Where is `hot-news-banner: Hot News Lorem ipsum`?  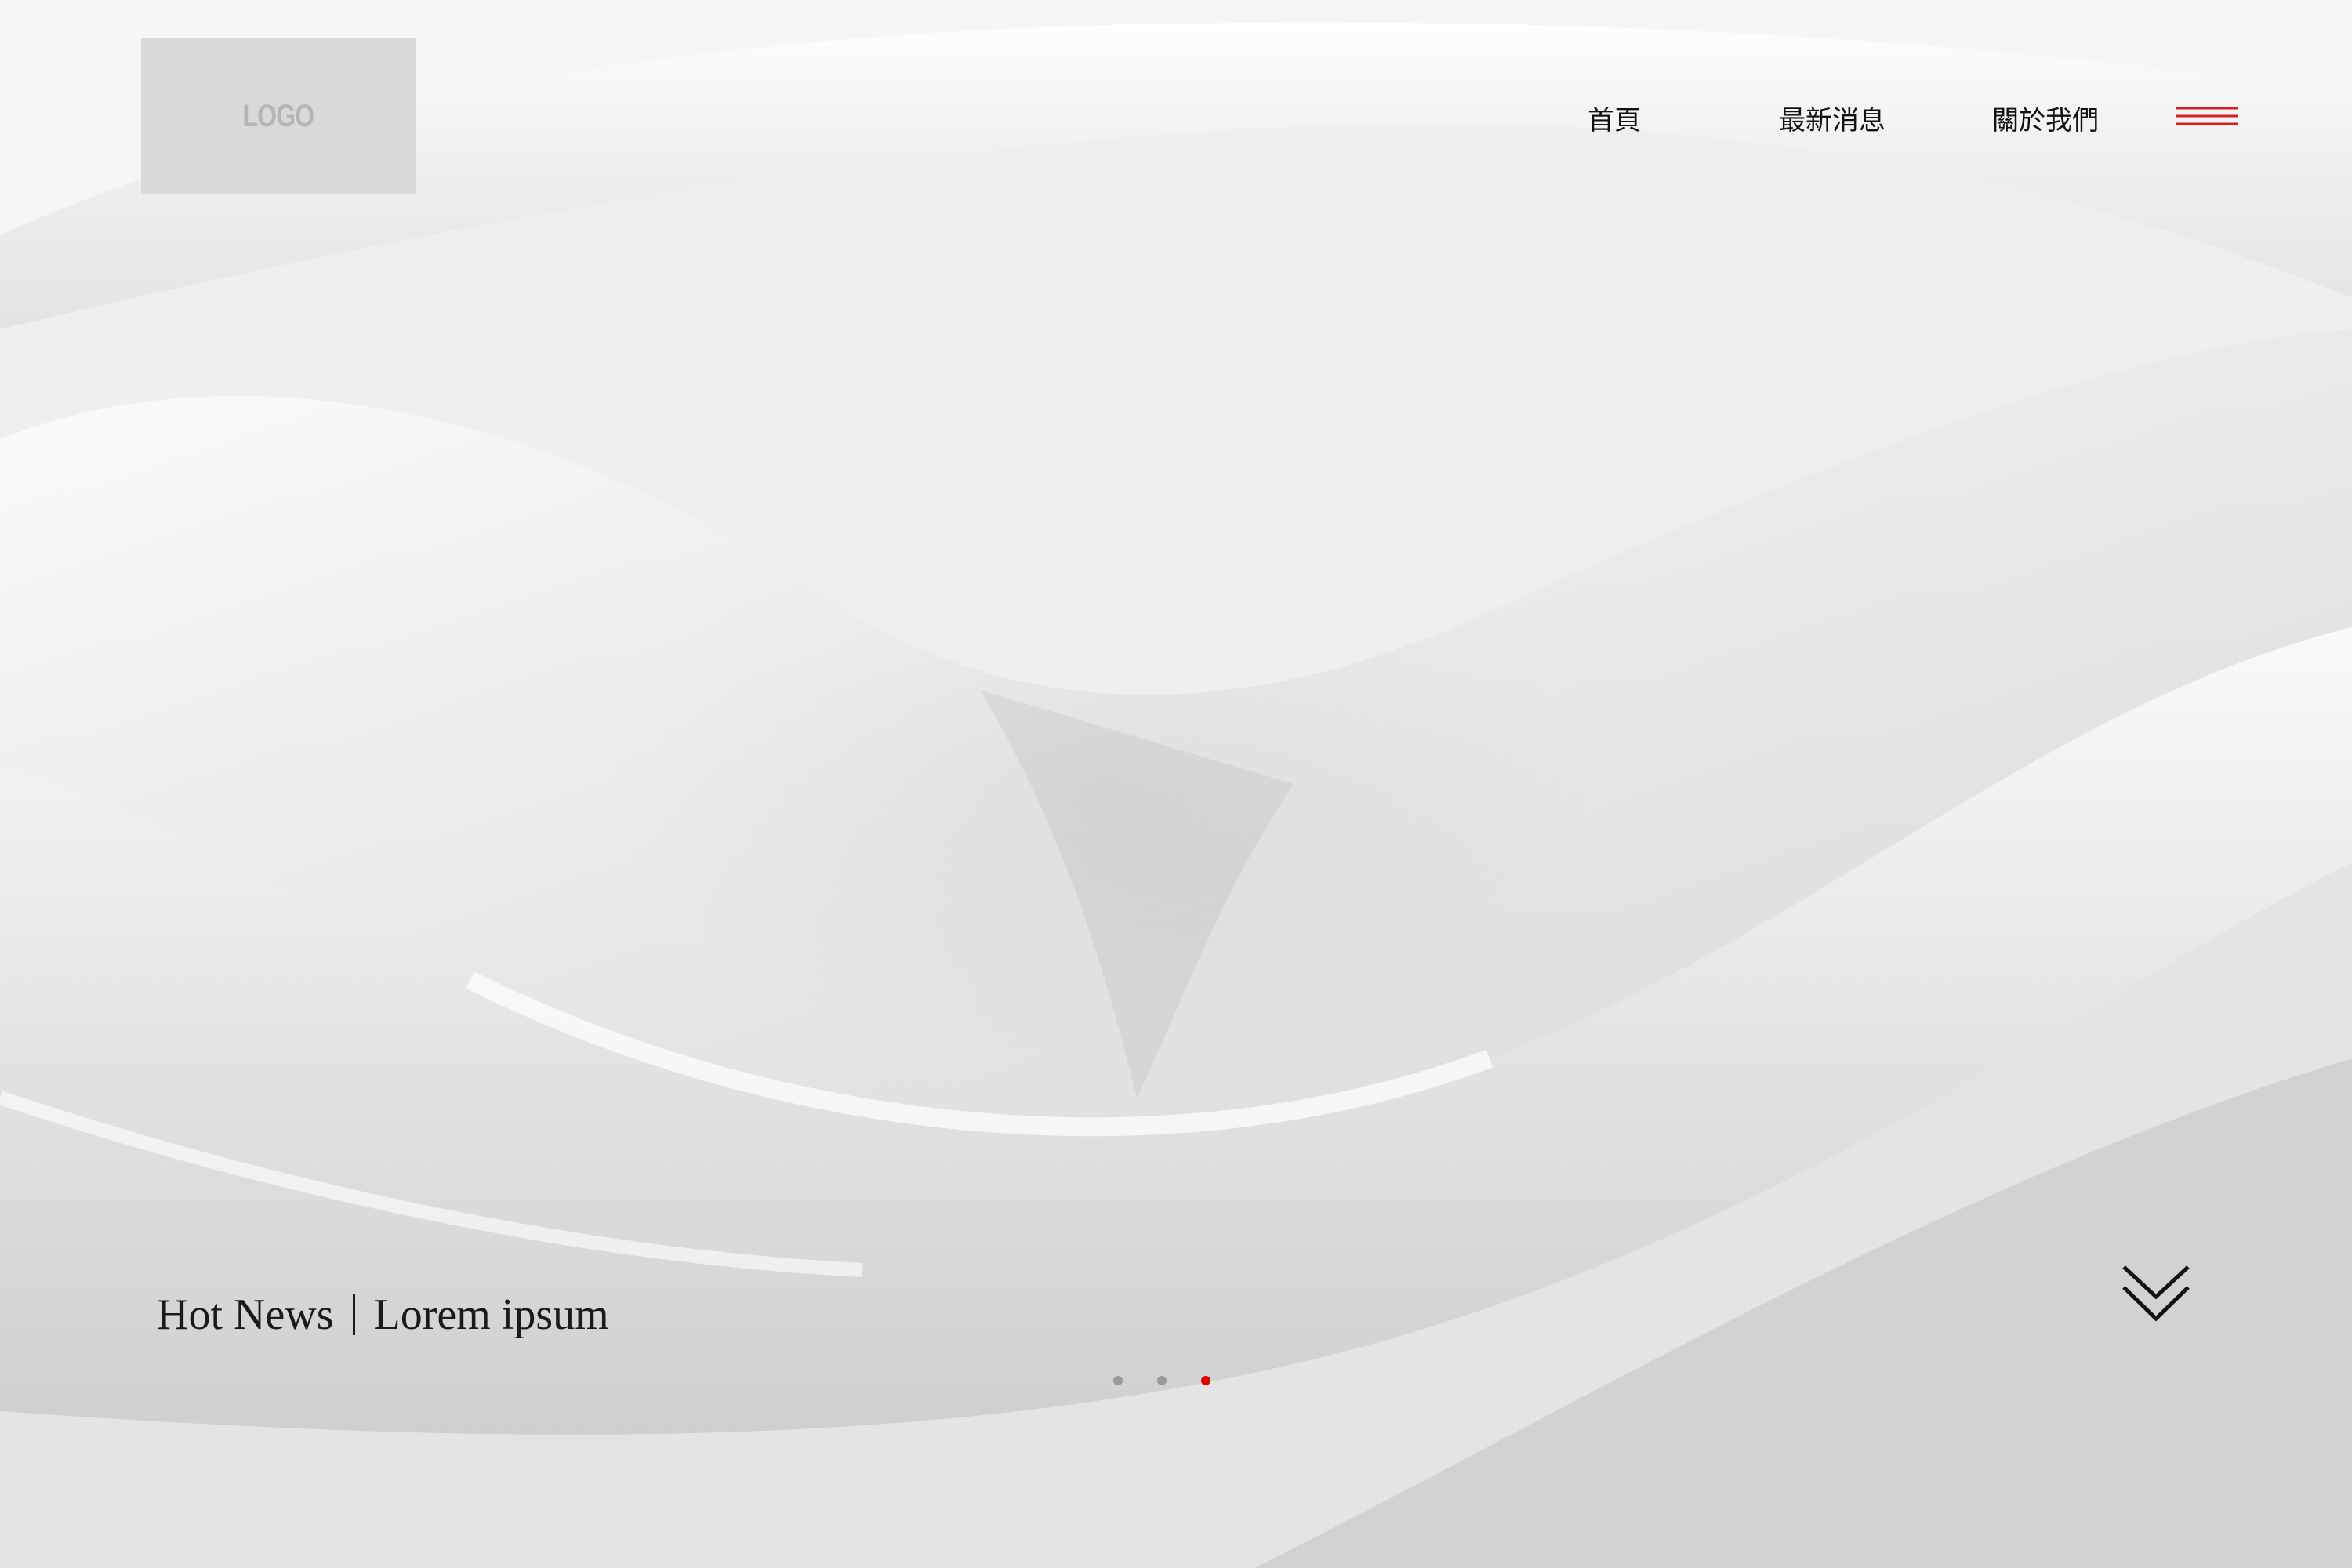
hot-news-banner: Hot News Lorem ipsum is located at coordinates (383, 1315).